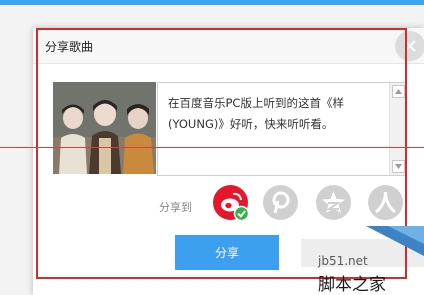 Image resolution: width=424 pixels, height=295 pixels. I want to click on share-weibo-button, so click(231, 203).